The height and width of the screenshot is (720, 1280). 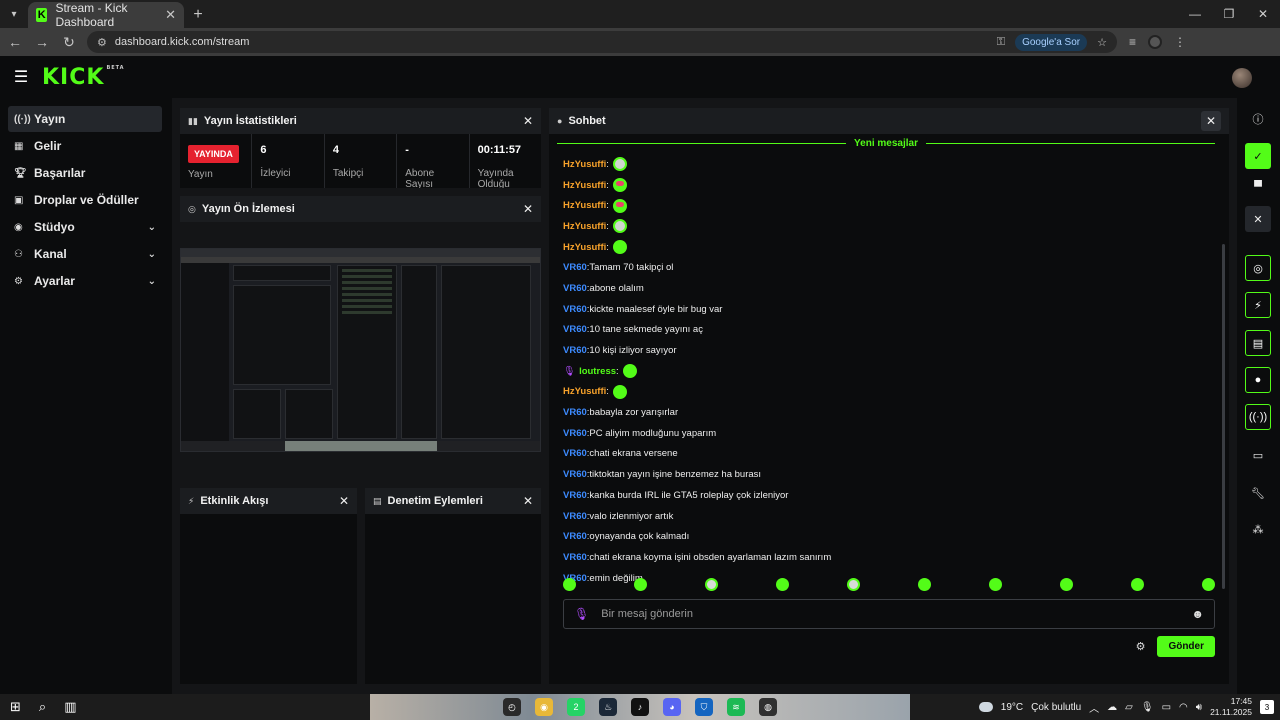 I want to click on document-icon: ▤, so click(x=1258, y=343).